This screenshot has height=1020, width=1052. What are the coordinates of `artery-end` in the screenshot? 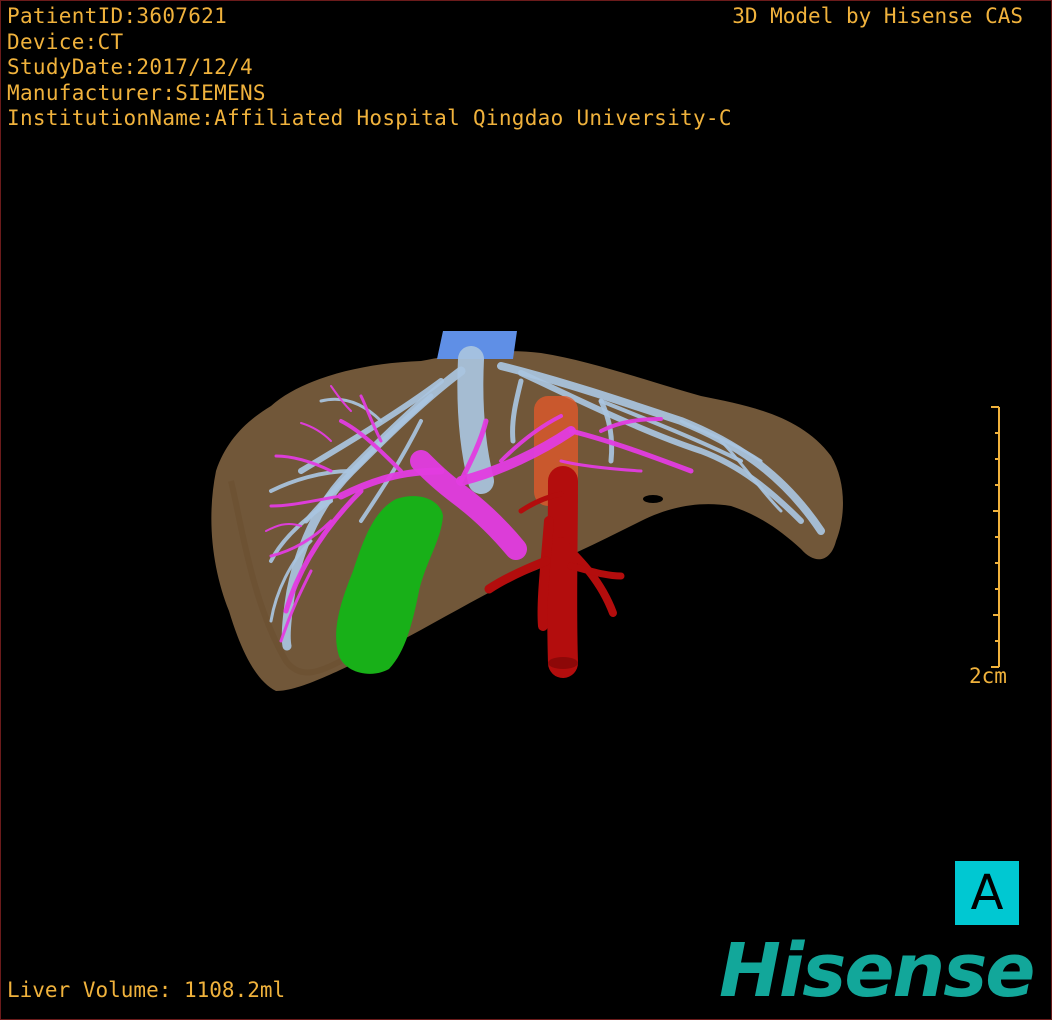 It's located at (563, 663).